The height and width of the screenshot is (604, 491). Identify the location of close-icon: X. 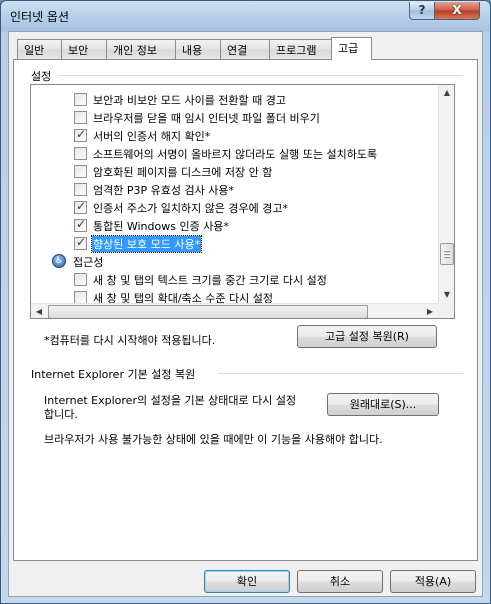
(457, 10).